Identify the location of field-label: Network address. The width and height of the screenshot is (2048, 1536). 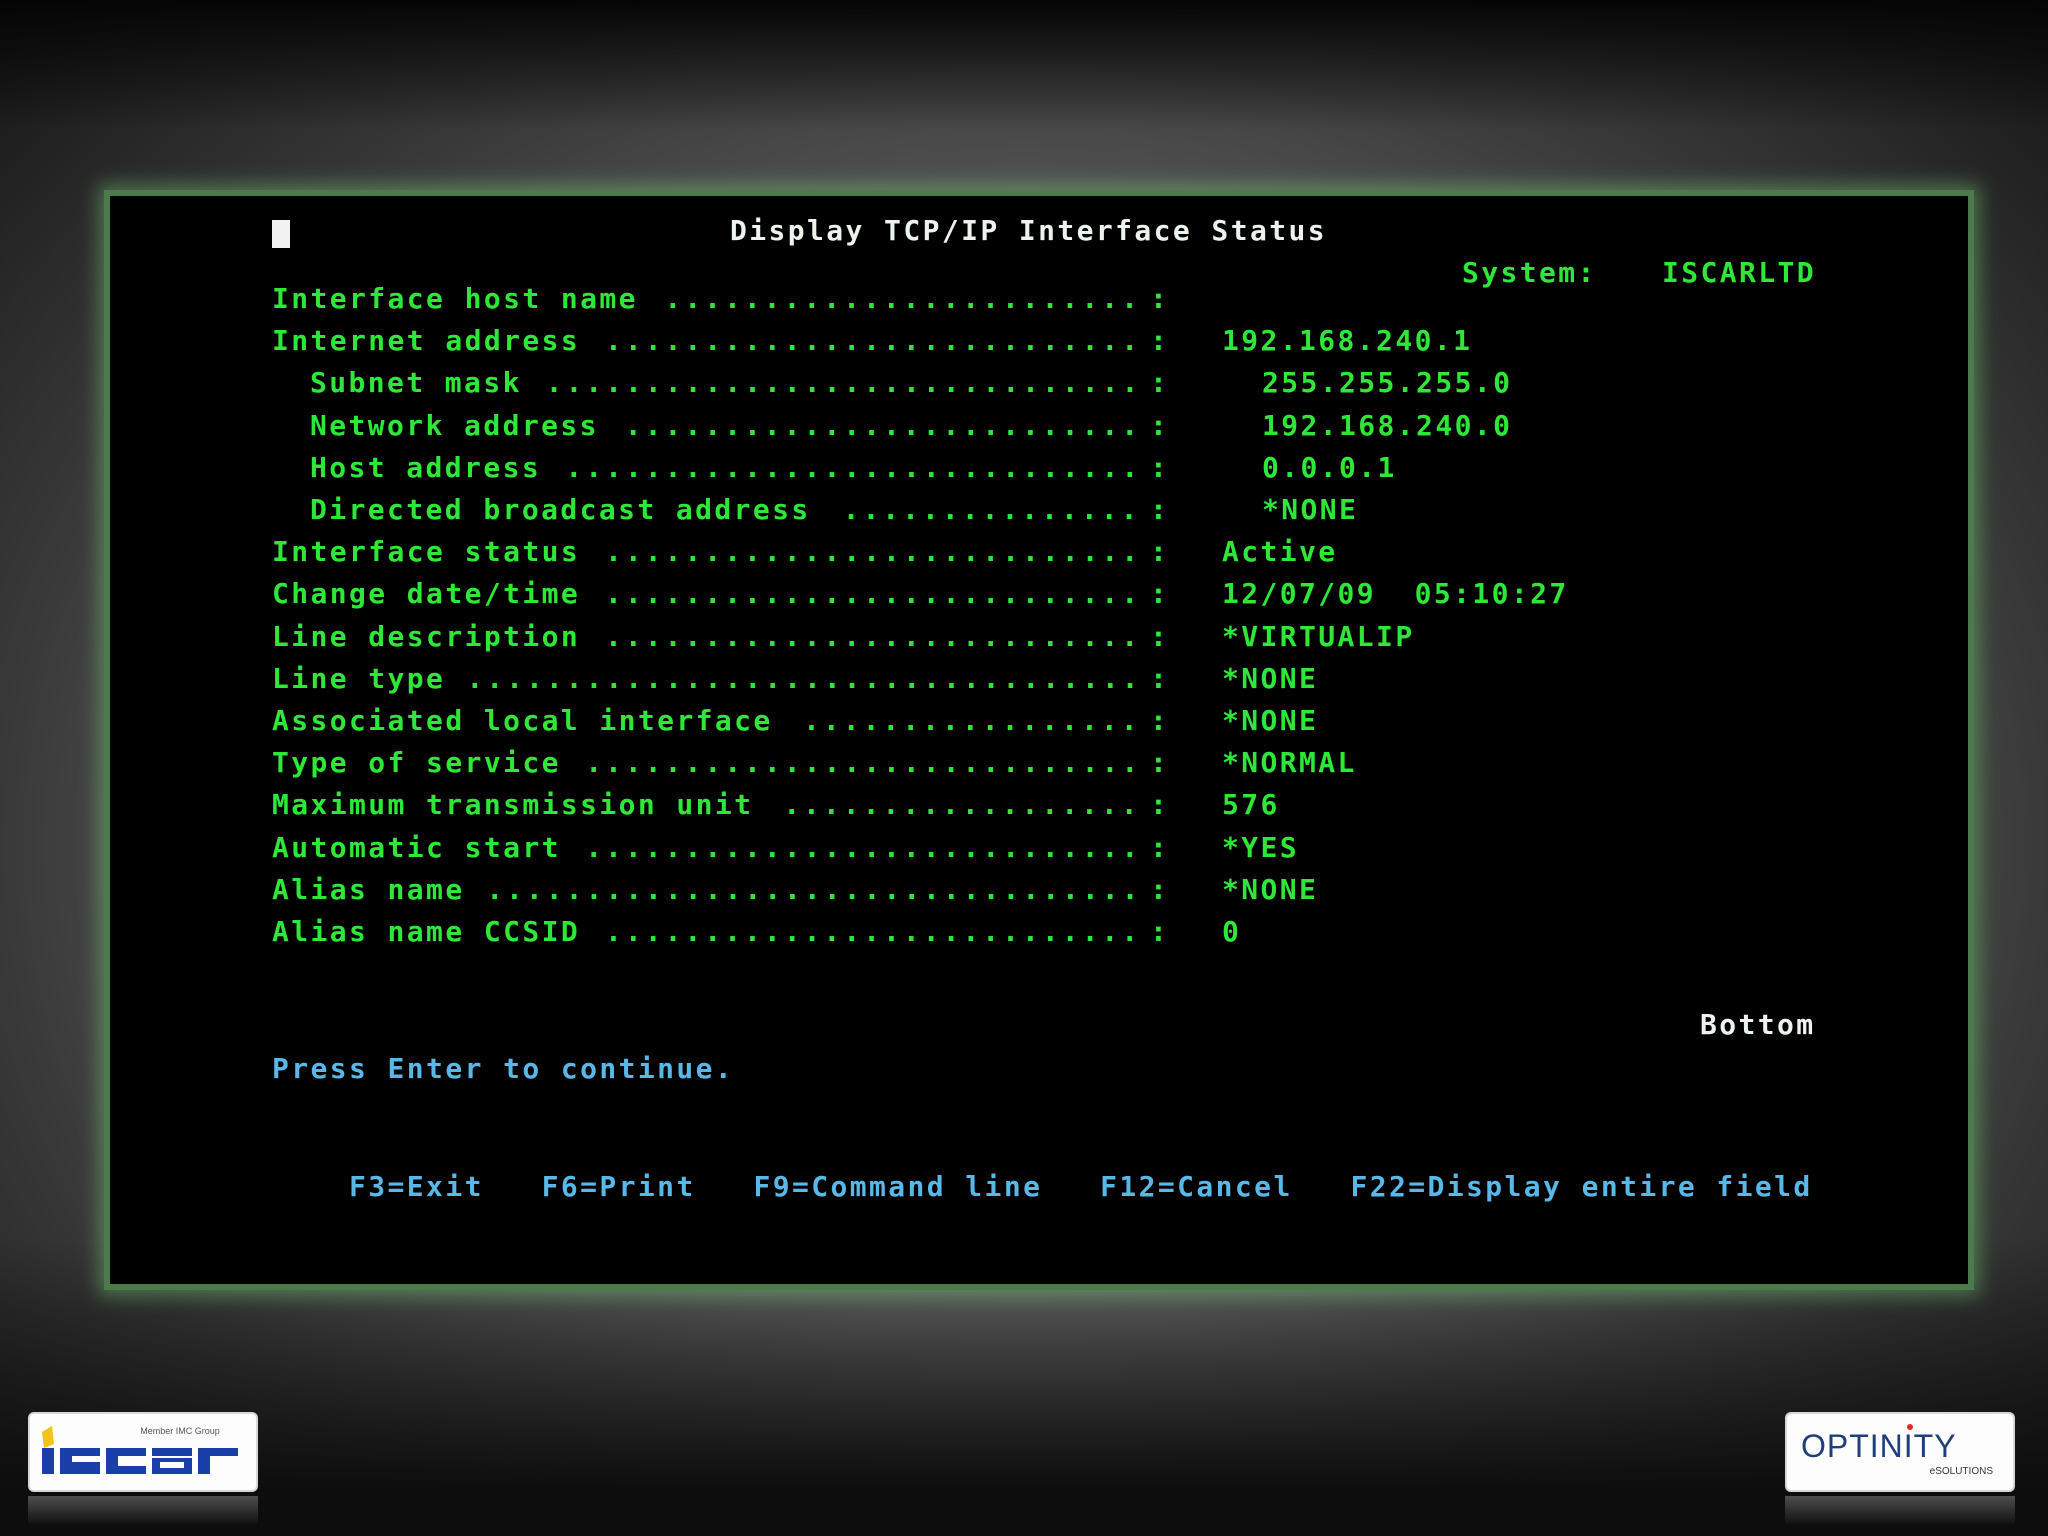
(454, 425).